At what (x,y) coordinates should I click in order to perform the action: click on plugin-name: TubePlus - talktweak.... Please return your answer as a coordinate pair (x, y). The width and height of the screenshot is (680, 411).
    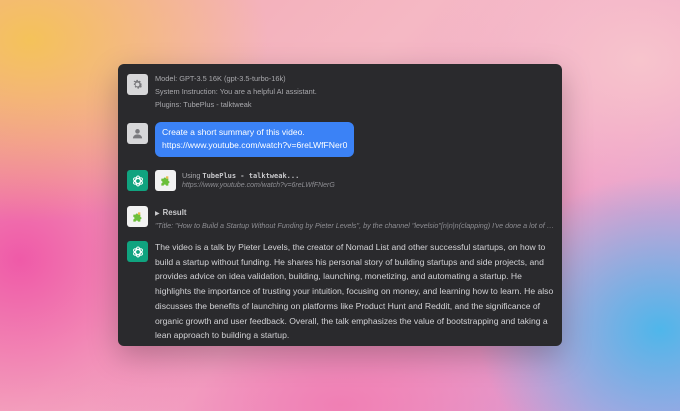
    Looking at the image, I should click on (251, 176).